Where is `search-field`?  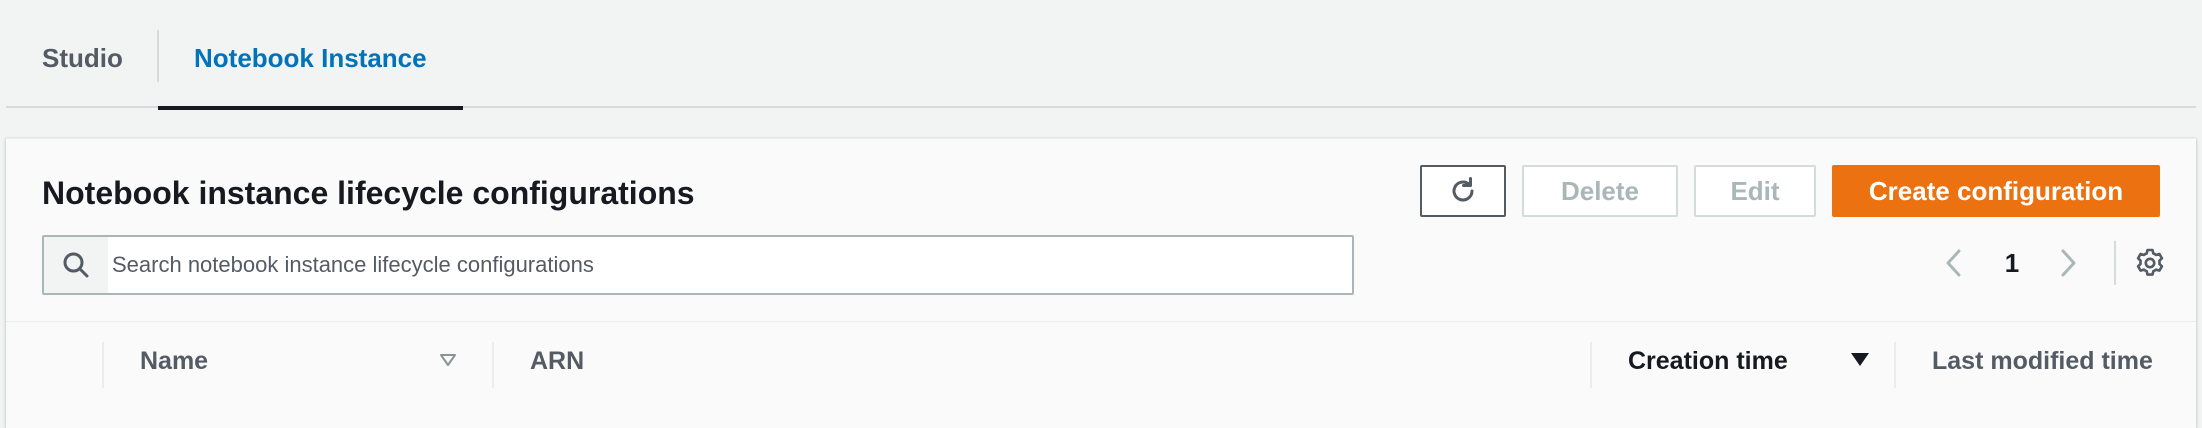 search-field is located at coordinates (698, 265).